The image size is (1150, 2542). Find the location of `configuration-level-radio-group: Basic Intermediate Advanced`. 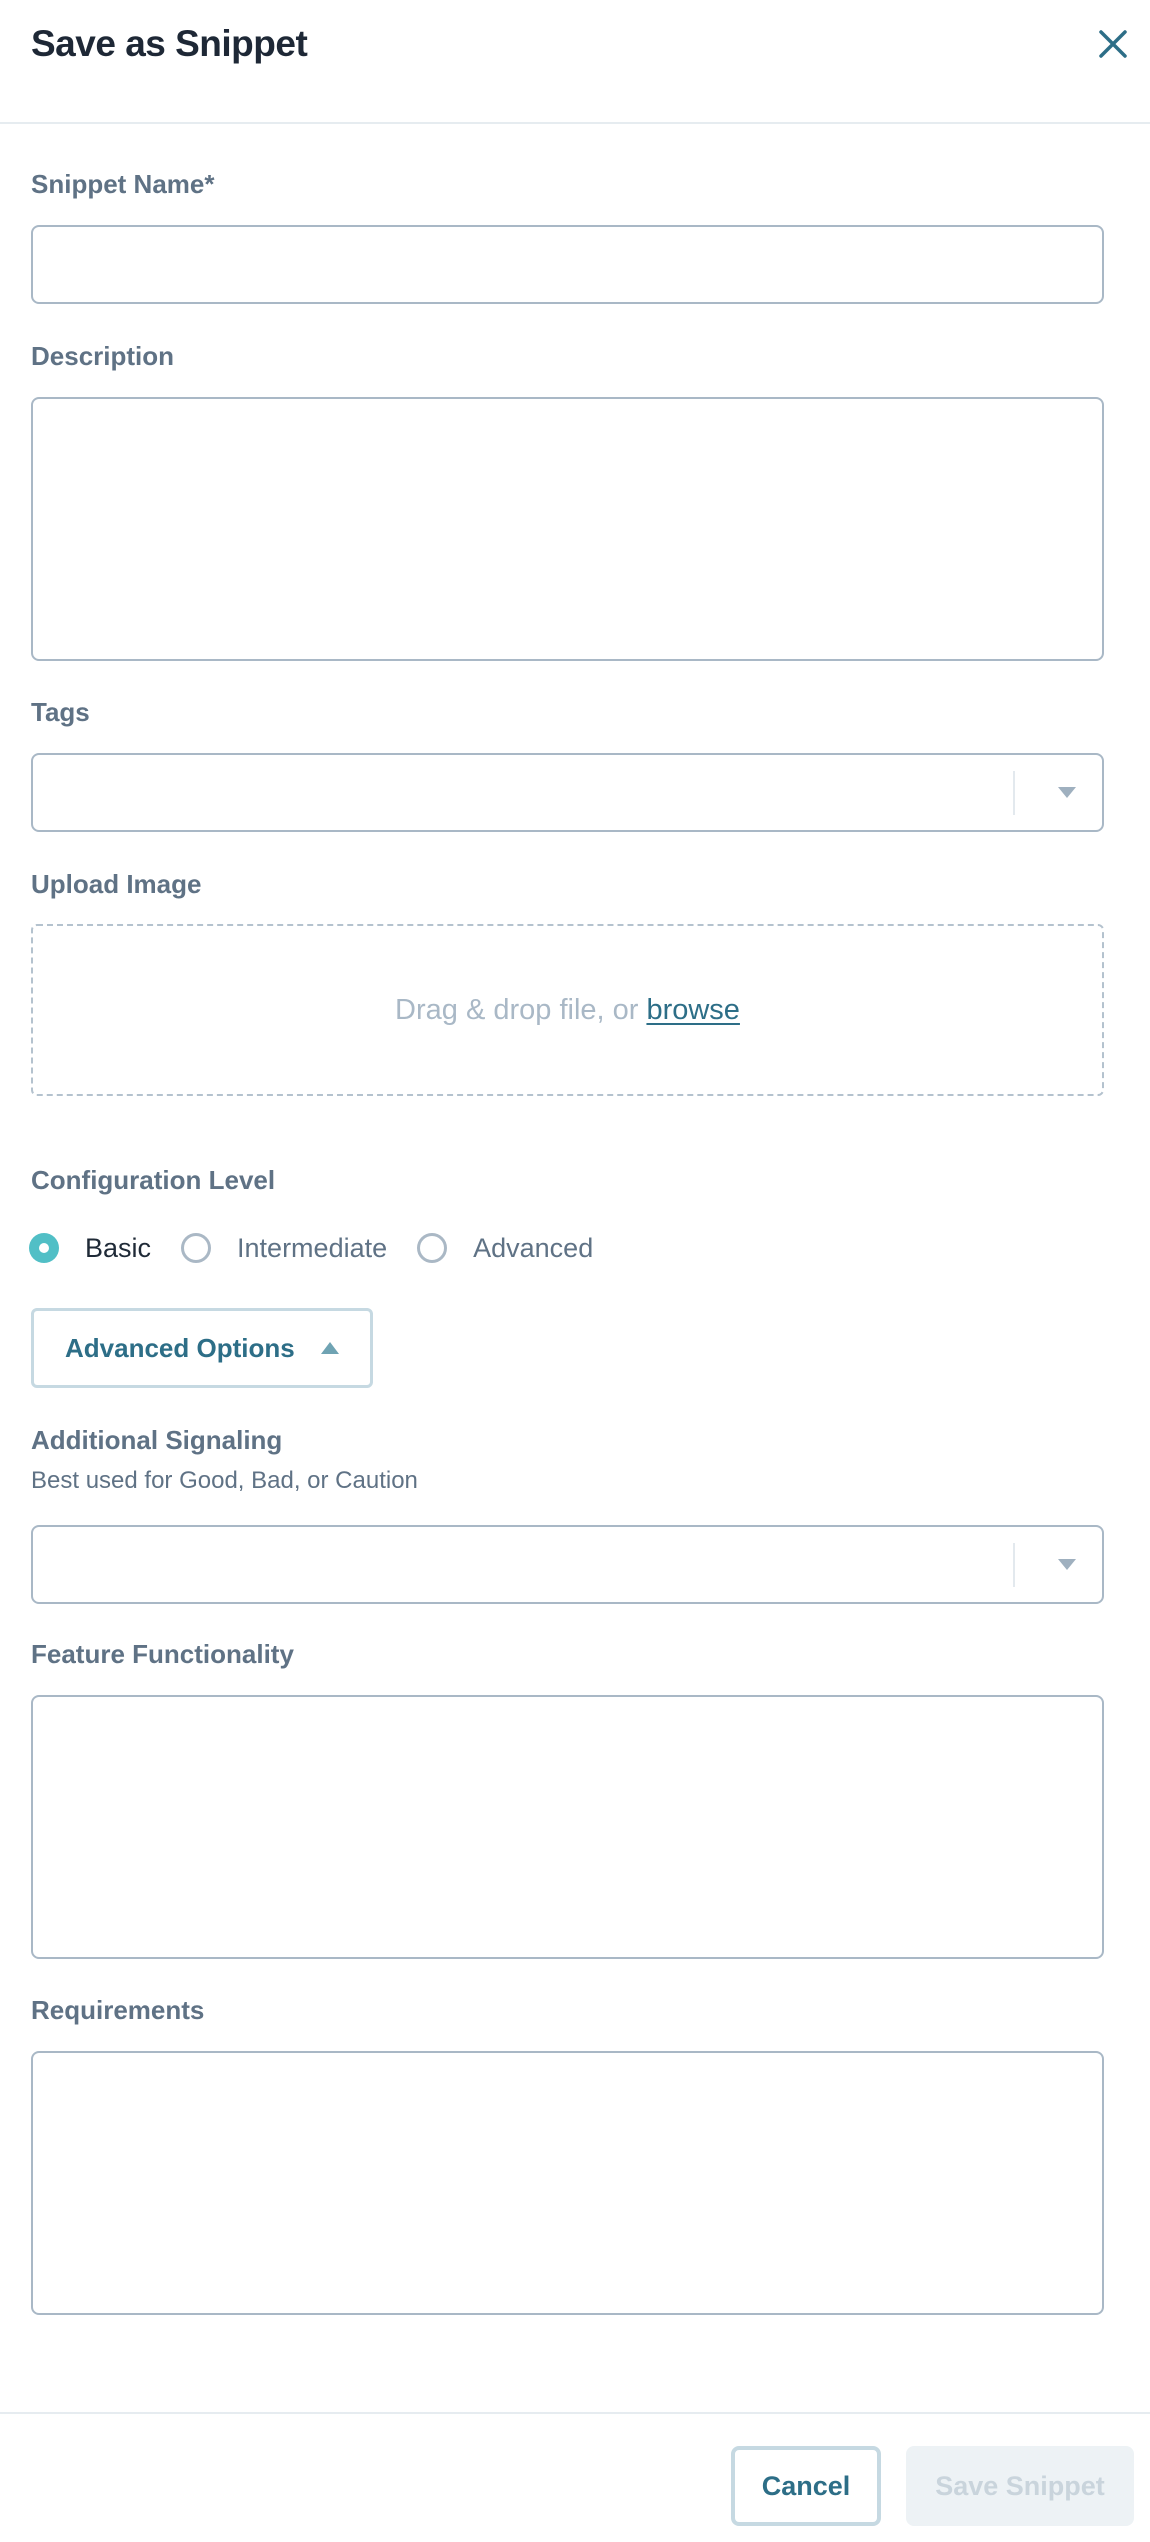

configuration-level-radio-group: Basic Intermediate Advanced is located at coordinates (326, 1248).